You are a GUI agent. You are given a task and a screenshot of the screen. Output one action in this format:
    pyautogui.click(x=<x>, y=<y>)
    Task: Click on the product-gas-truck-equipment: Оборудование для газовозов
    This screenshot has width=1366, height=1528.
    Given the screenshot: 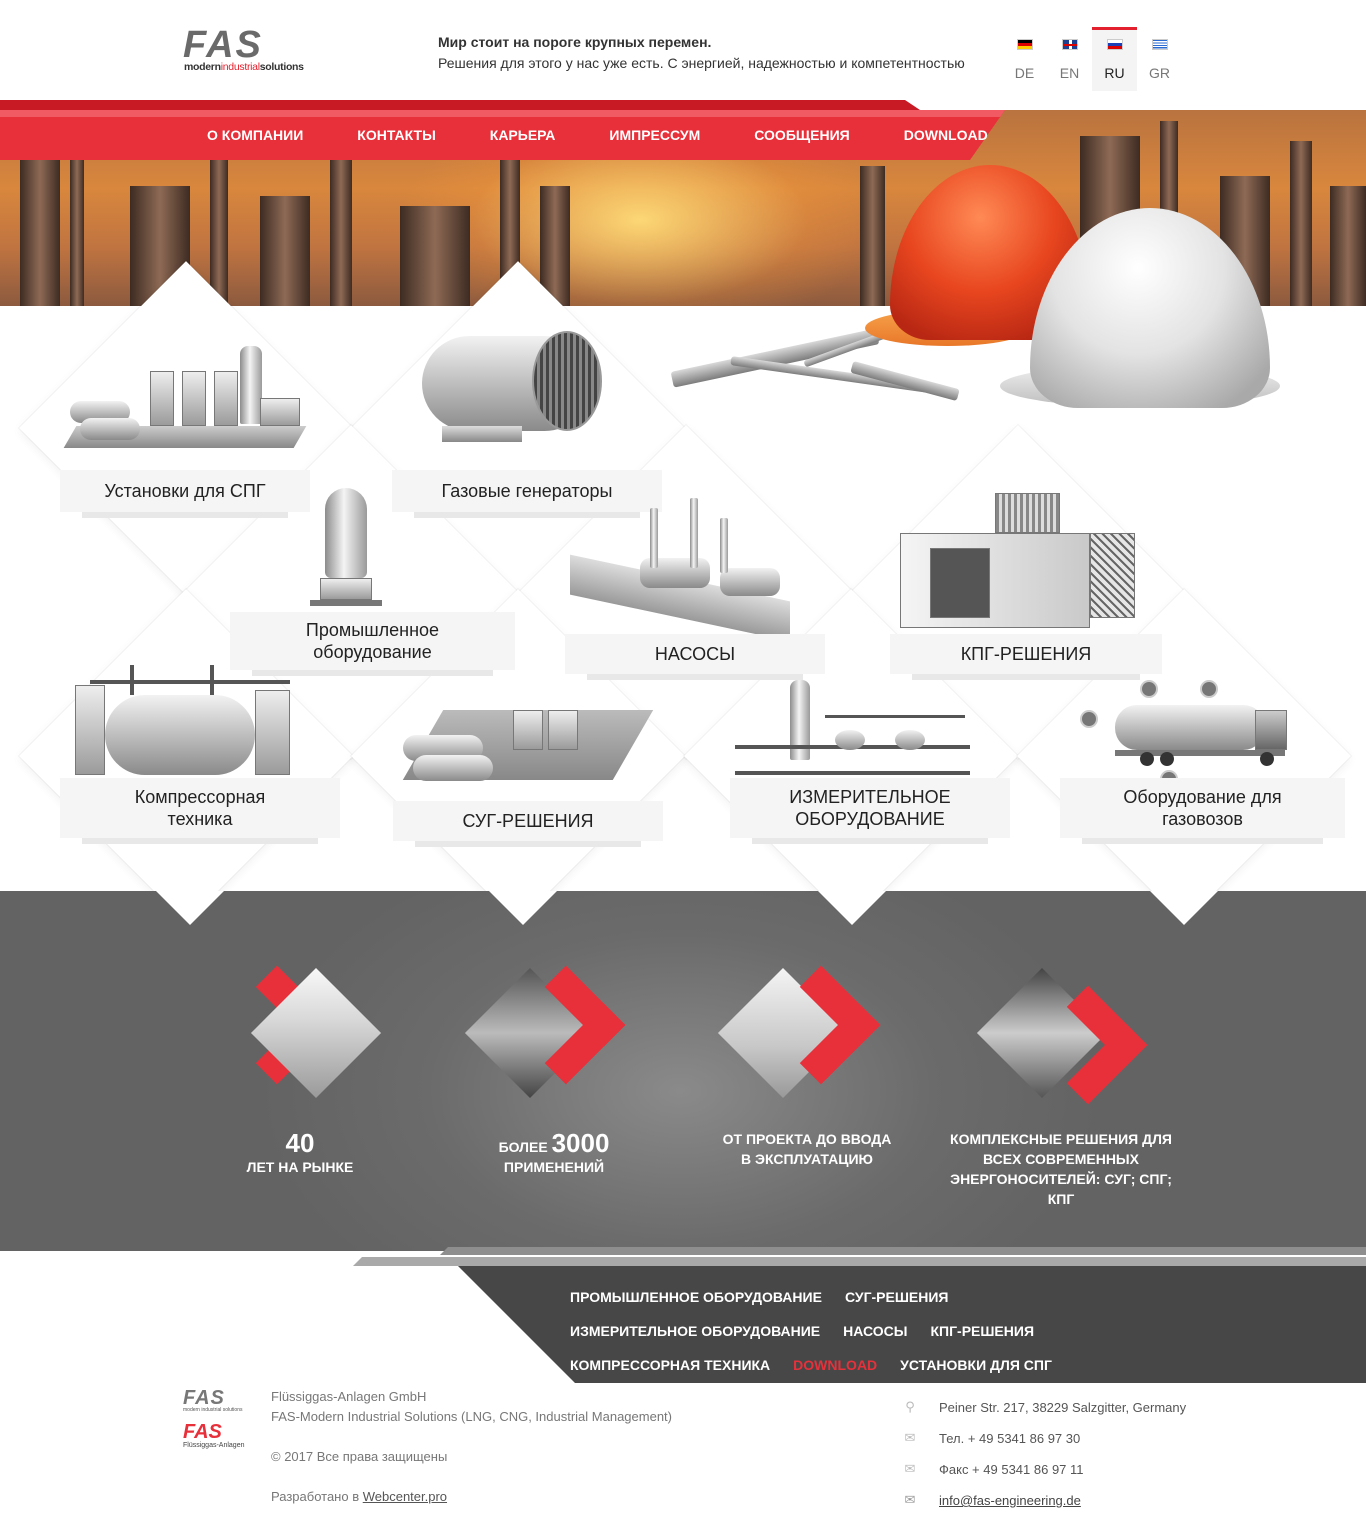 What is the action you would take?
    pyautogui.click(x=1202, y=755)
    